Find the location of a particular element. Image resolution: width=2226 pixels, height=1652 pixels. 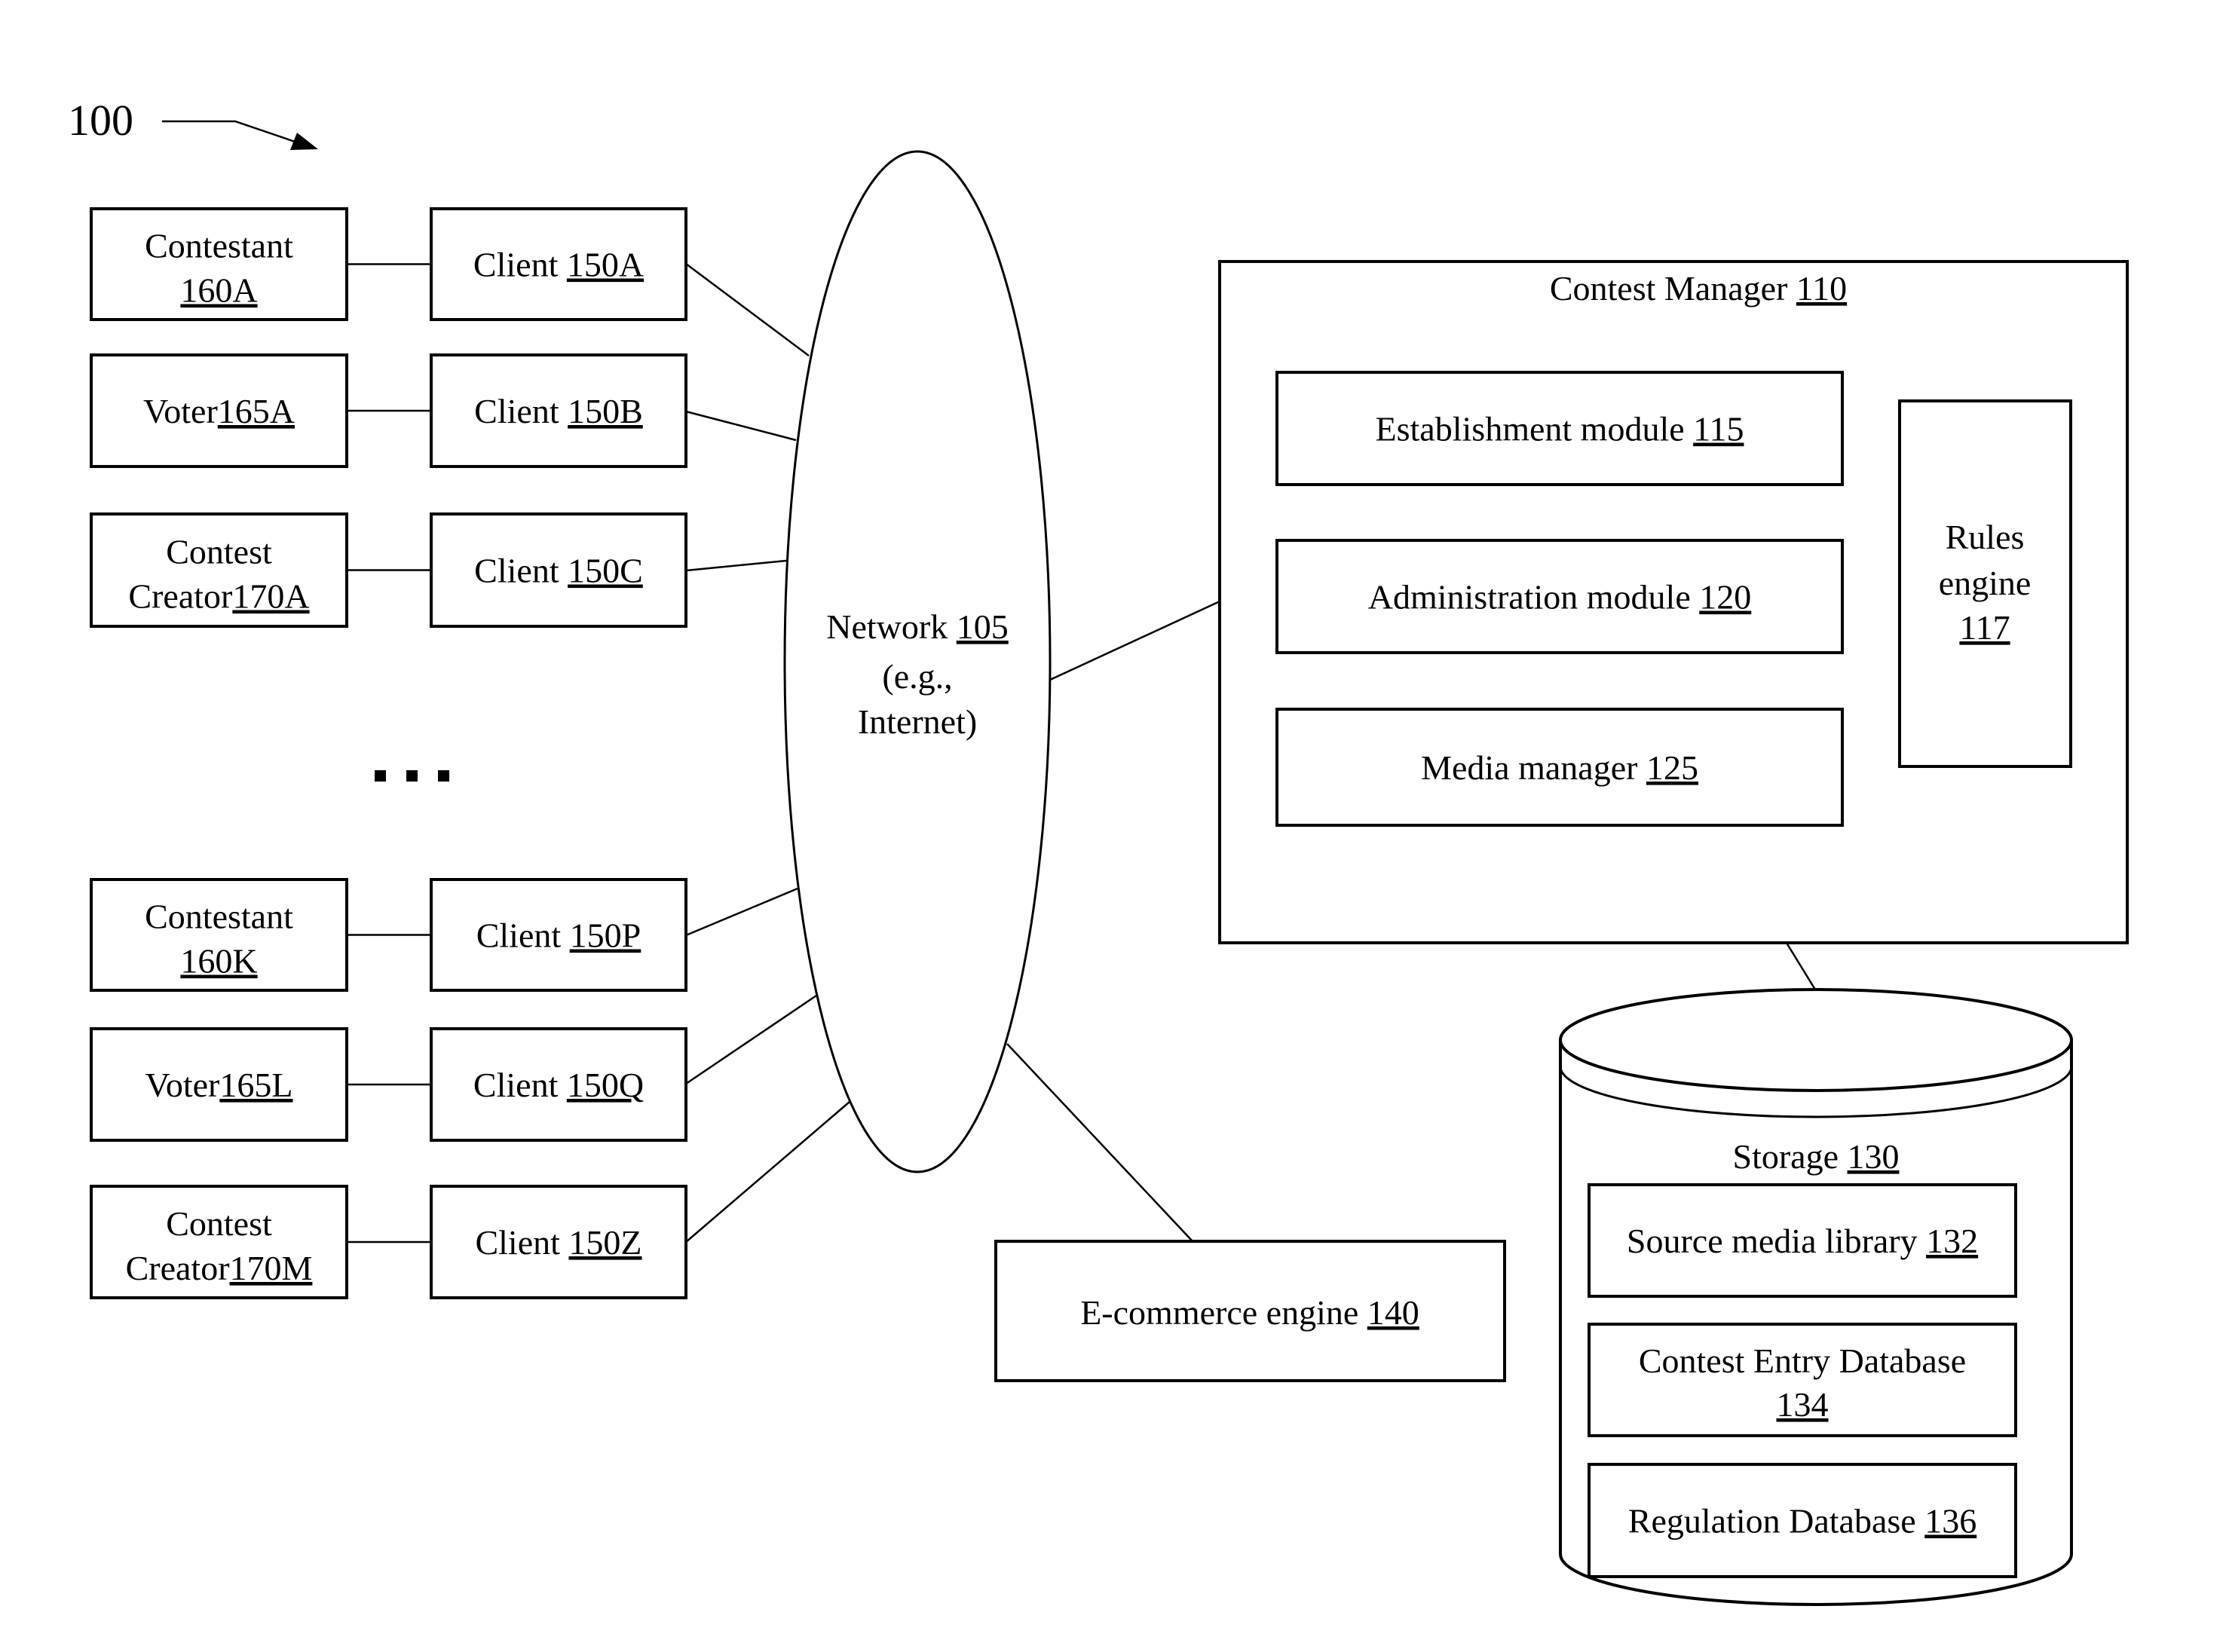

ellipsis-icon is located at coordinates (412, 776).